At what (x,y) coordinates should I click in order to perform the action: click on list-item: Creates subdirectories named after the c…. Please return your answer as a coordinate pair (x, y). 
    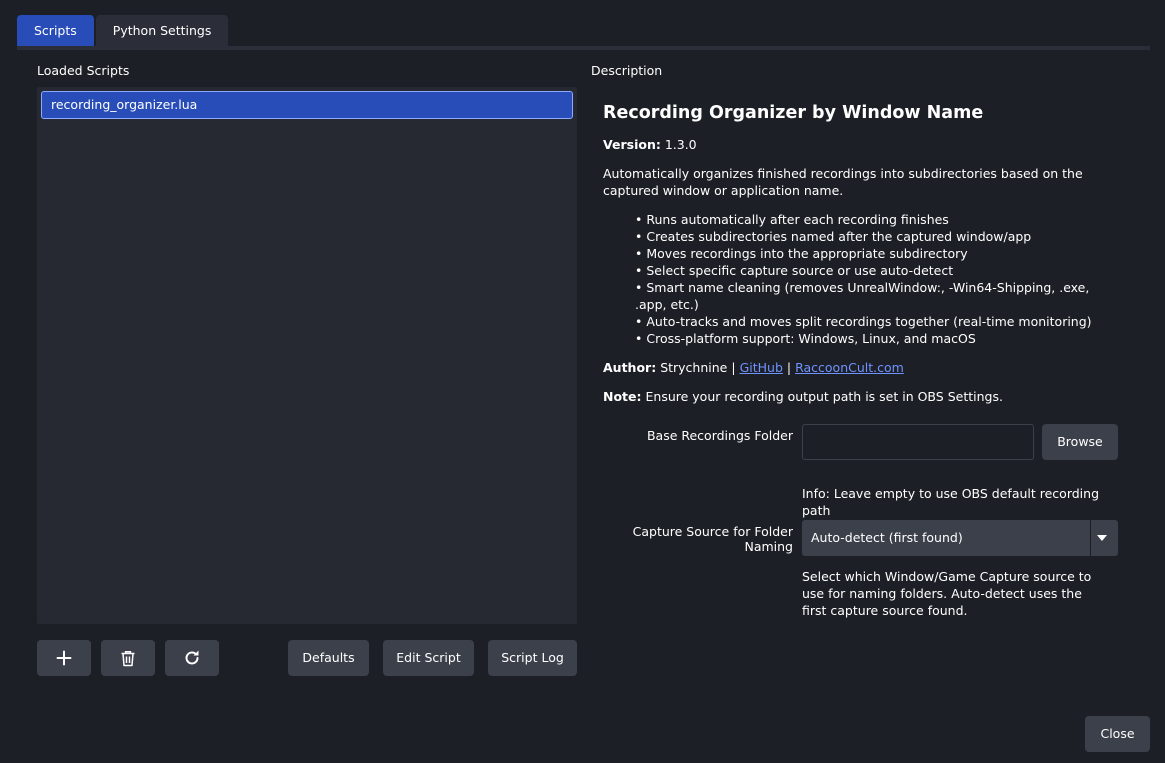
    Looking at the image, I should click on (879, 236).